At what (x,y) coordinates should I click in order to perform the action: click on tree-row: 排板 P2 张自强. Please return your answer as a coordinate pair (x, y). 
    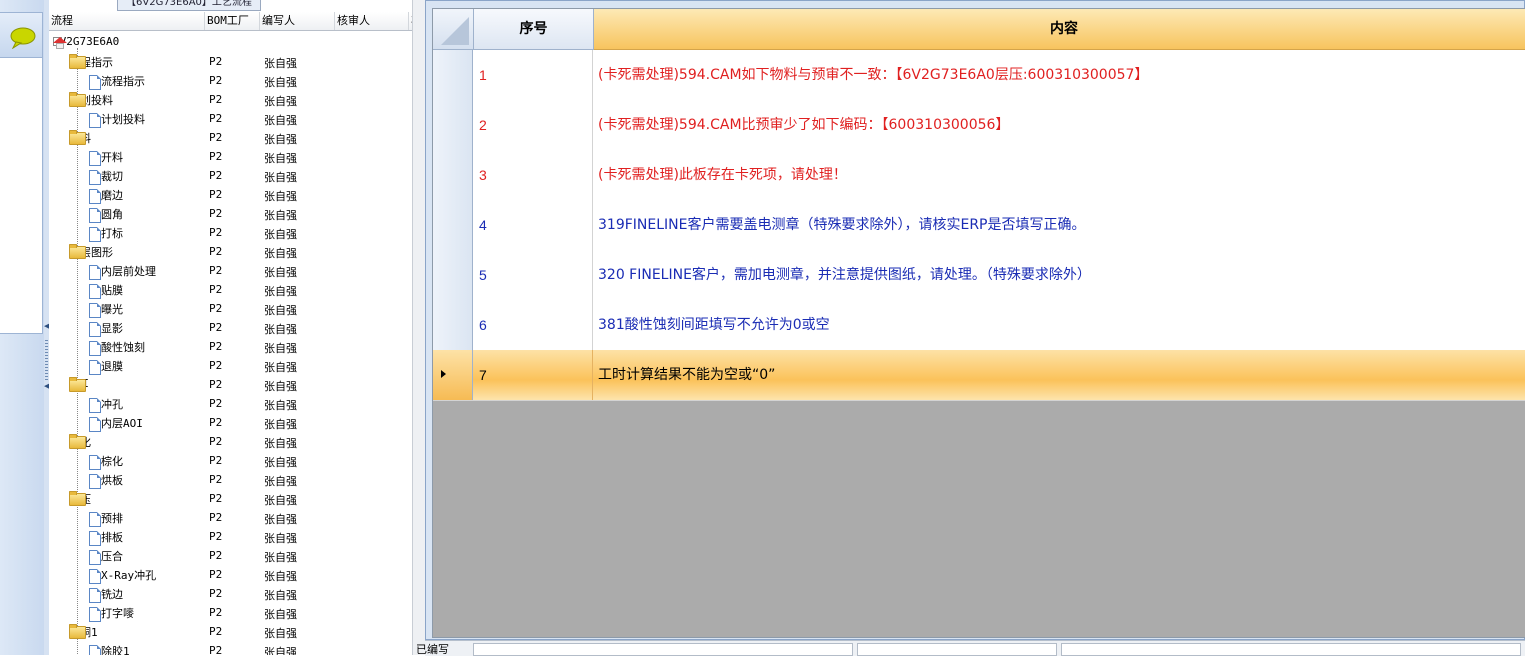
    Looking at the image, I should click on (237, 537).